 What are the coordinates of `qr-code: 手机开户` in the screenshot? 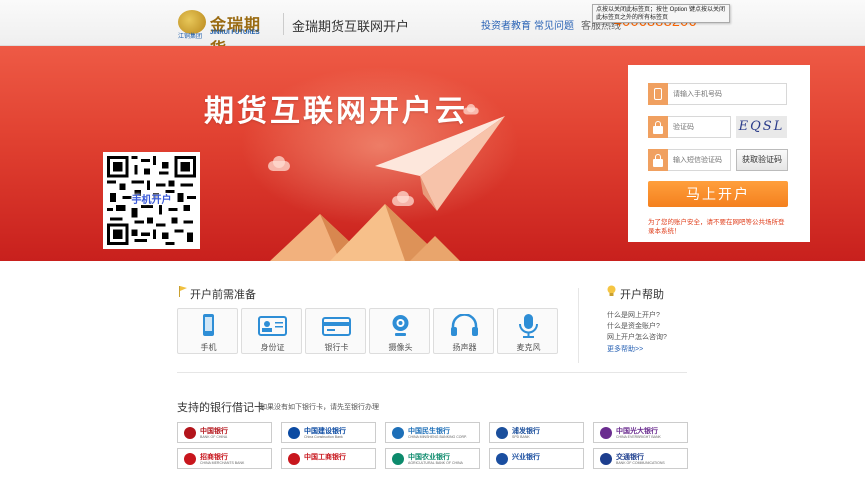 It's located at (151, 200).